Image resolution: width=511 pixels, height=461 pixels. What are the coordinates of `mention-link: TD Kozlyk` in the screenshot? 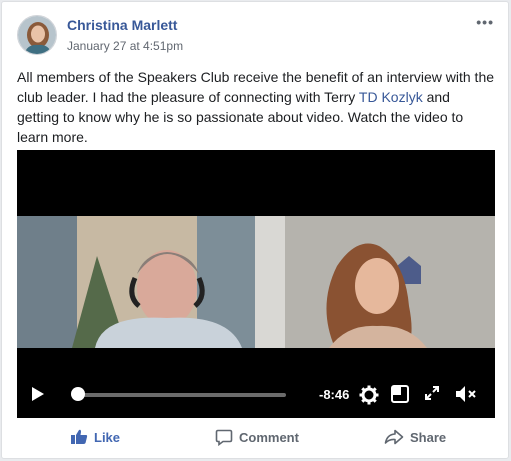 It's located at (391, 97).